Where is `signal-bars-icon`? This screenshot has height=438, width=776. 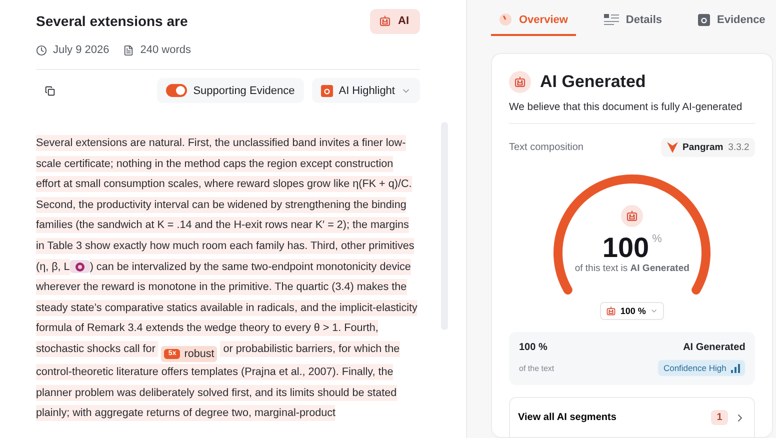 signal-bars-icon is located at coordinates (735, 368).